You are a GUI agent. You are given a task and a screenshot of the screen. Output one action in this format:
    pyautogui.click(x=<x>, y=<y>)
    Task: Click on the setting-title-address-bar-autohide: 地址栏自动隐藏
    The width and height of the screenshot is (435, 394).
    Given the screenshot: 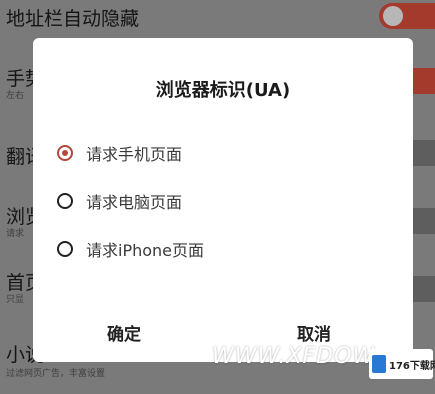 What is the action you would take?
    pyautogui.click(x=73, y=19)
    